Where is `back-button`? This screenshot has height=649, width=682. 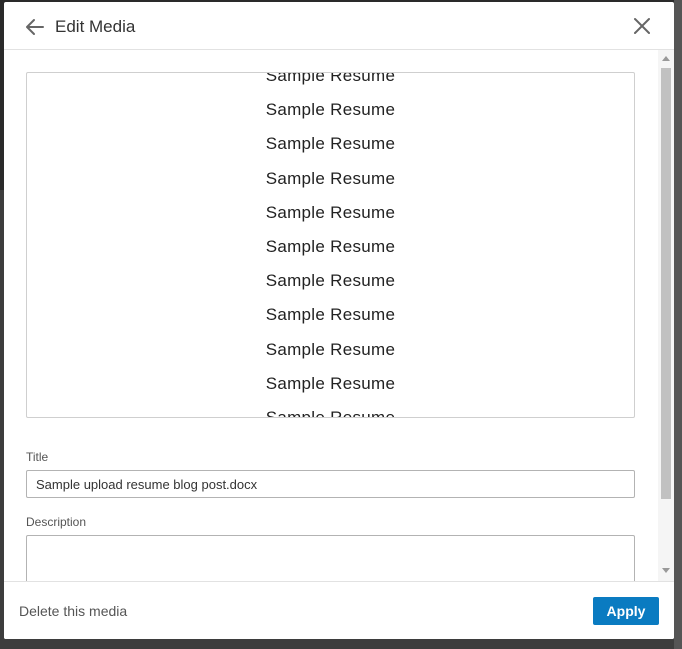
back-button is located at coordinates (35, 27).